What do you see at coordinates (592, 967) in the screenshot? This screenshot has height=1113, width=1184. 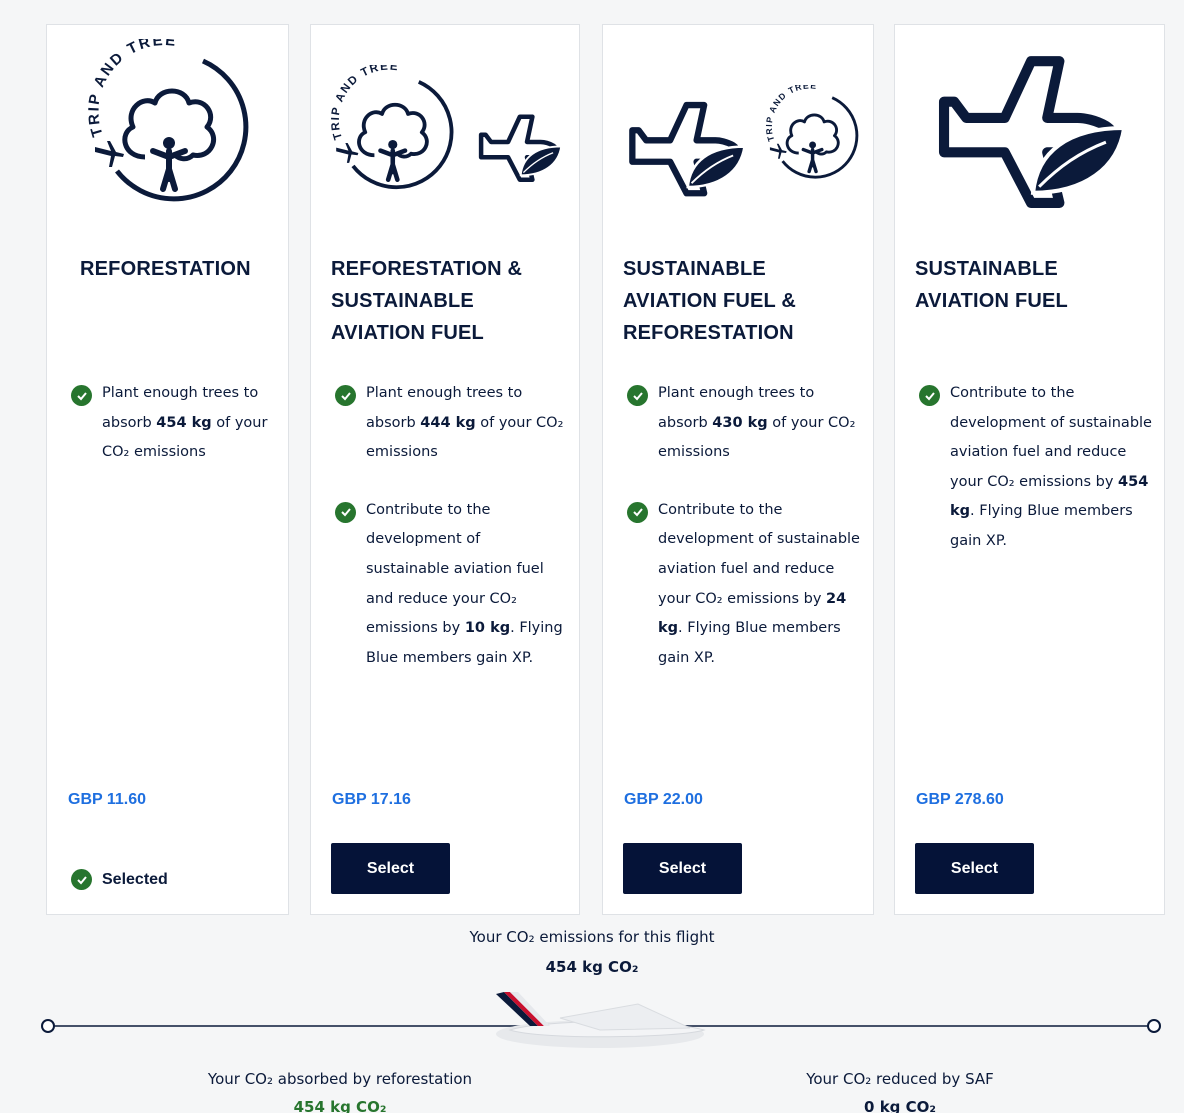 I see `emissions-value: 454 kg CO₂` at bounding box center [592, 967].